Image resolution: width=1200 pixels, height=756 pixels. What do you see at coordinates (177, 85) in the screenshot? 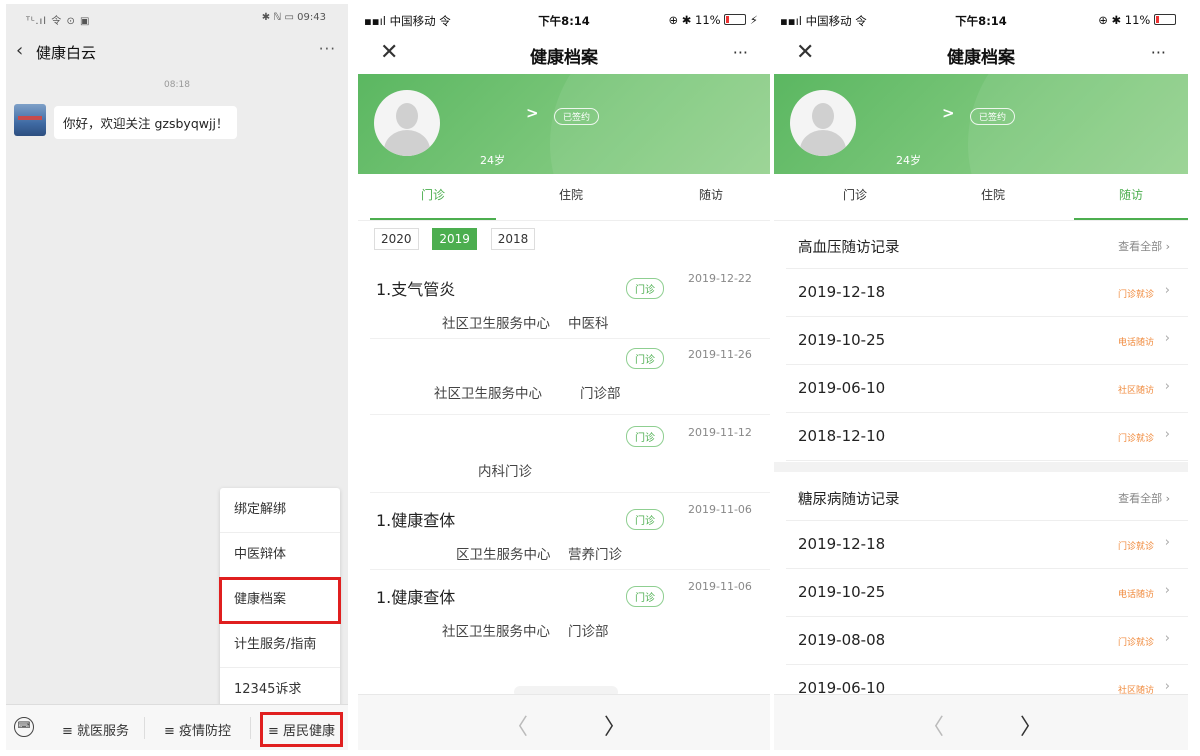
I see `message-time: 08:18` at bounding box center [177, 85].